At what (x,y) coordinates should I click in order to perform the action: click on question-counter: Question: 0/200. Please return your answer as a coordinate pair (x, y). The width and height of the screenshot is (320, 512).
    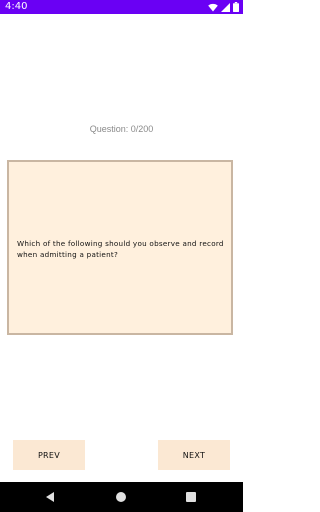
    Looking at the image, I should click on (121, 129).